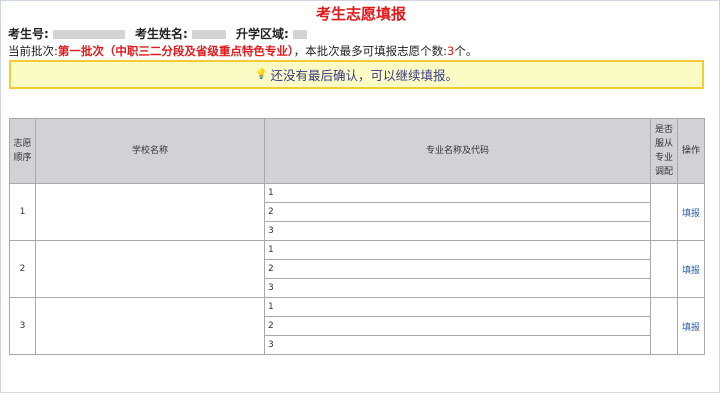  I want to click on batch-name: 第一批次（中职三二分段及省级重点特色专业）, so click(175, 51).